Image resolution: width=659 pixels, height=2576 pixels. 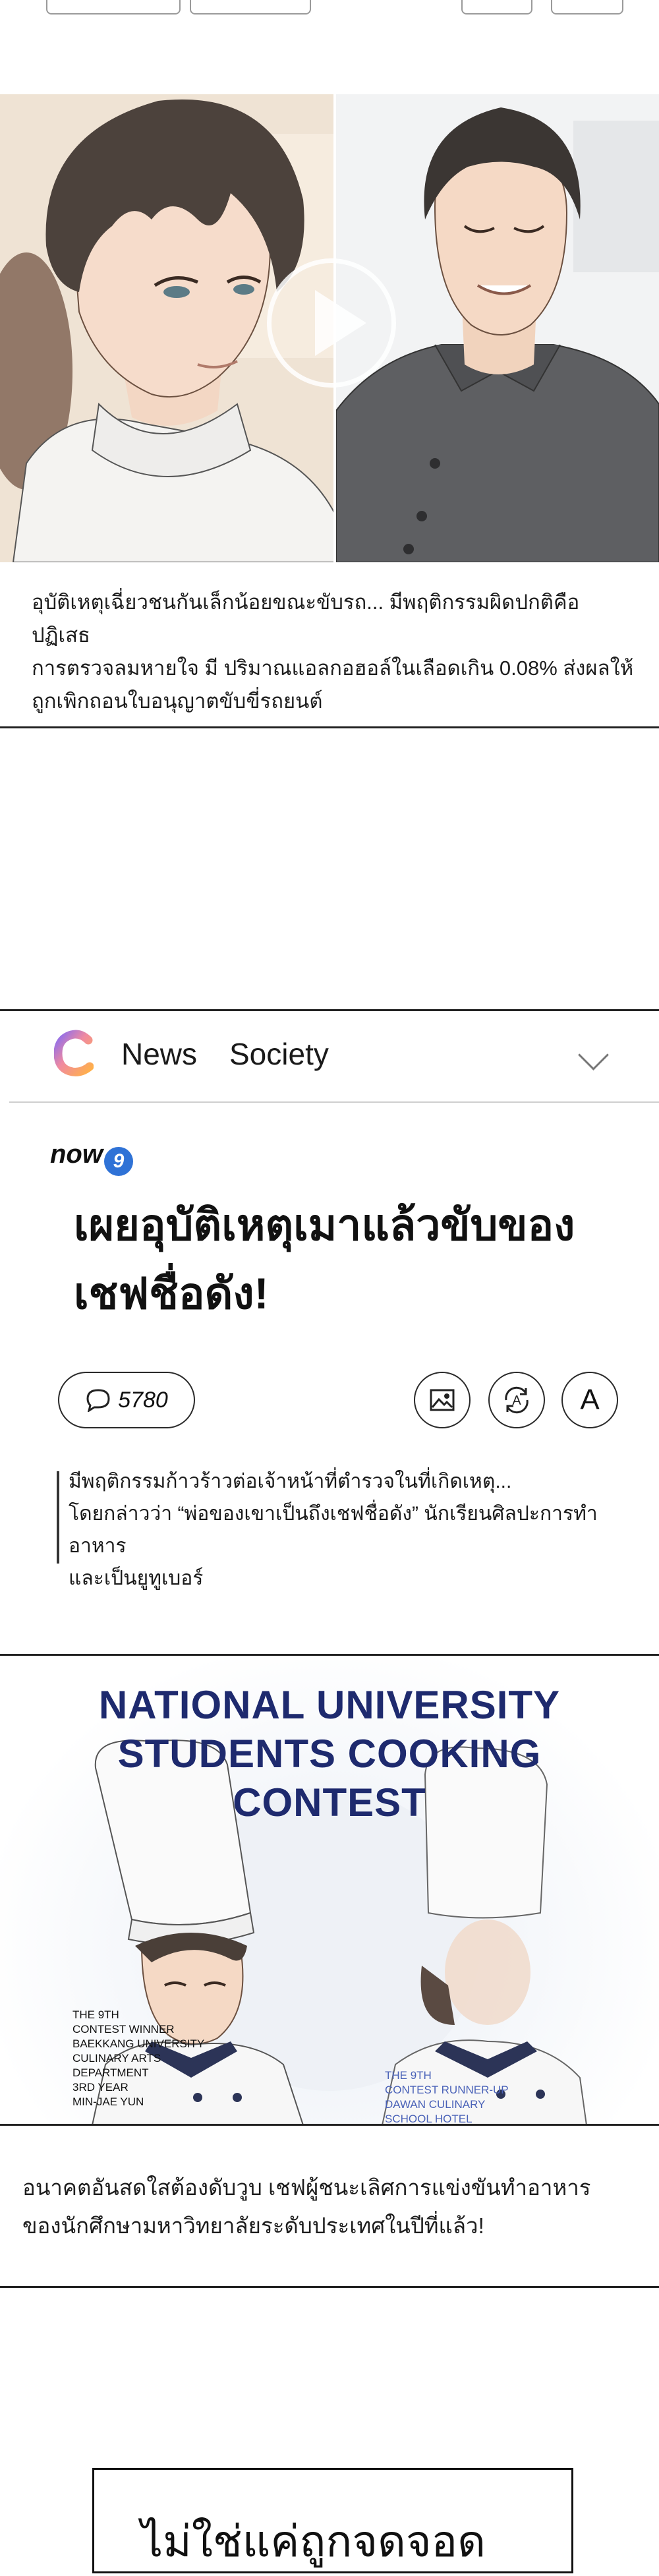 I want to click on image-icon, so click(x=443, y=1400).